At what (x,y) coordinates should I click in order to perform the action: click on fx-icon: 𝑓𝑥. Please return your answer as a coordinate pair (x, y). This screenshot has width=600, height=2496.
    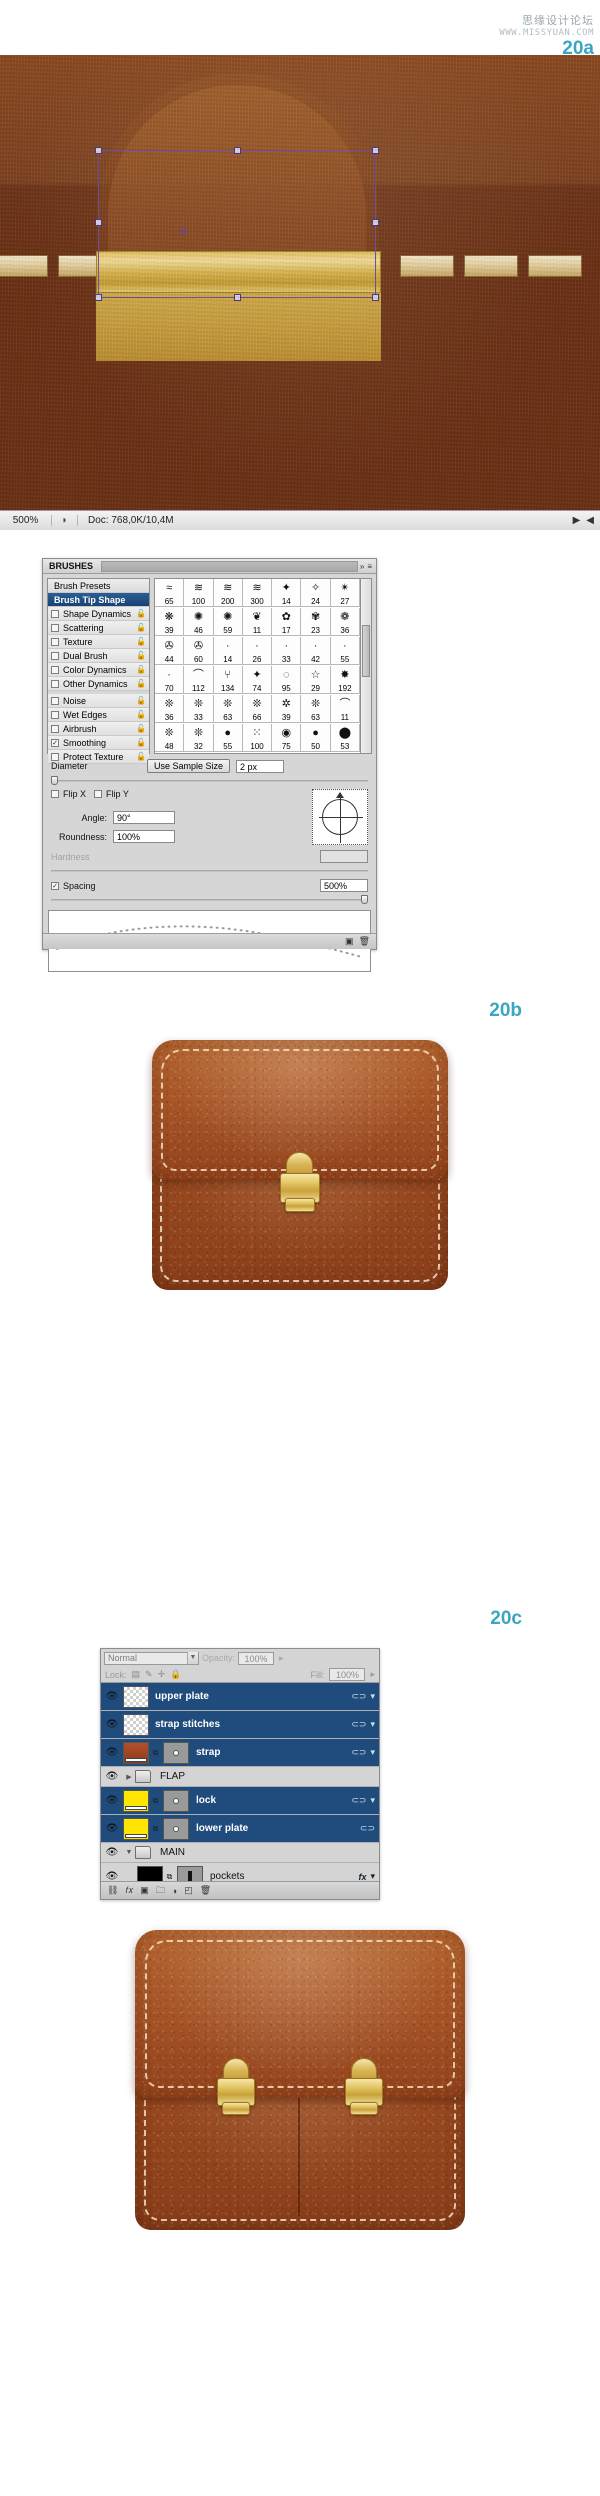
    Looking at the image, I should click on (129, 1890).